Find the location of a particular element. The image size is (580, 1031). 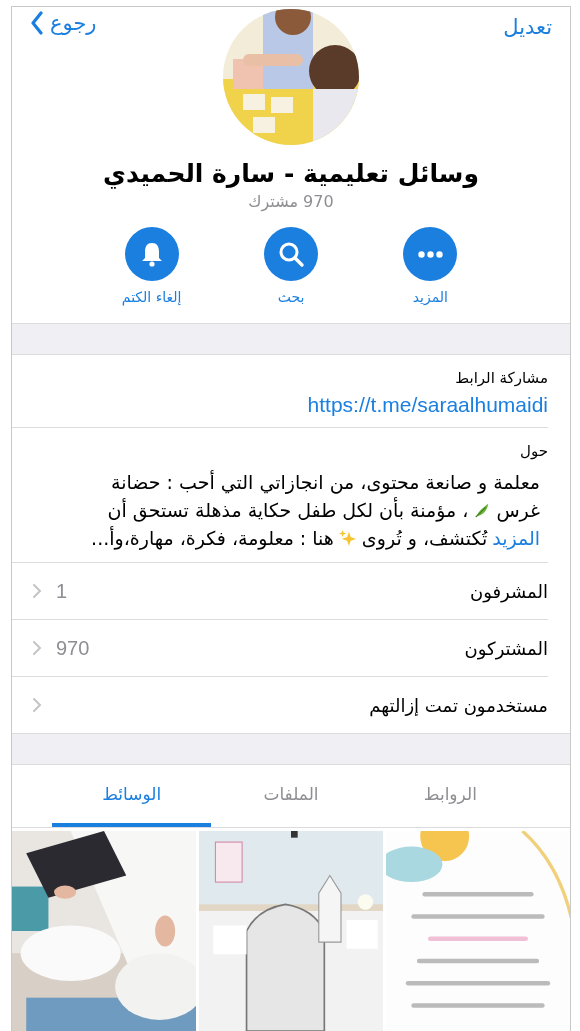

row-value: 1 is located at coordinates (62, 591).